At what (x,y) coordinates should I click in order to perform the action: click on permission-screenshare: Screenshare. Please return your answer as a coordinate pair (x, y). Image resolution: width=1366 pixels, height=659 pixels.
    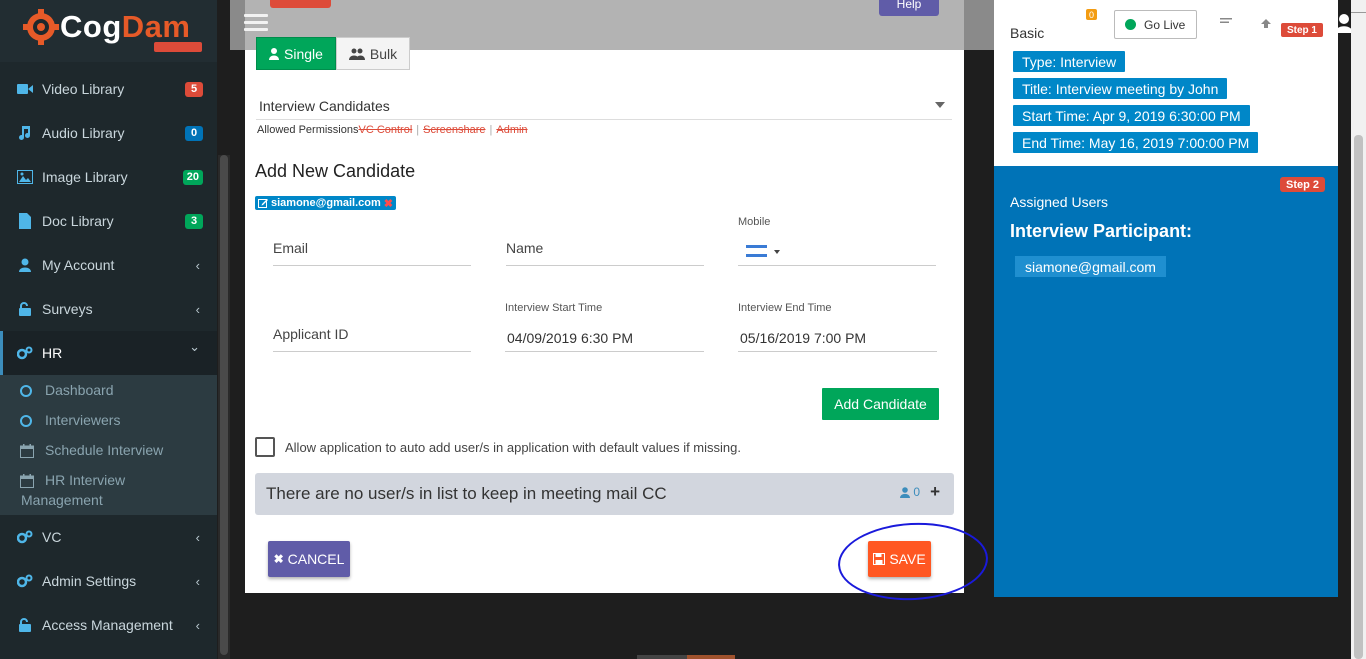
    Looking at the image, I should click on (454, 130).